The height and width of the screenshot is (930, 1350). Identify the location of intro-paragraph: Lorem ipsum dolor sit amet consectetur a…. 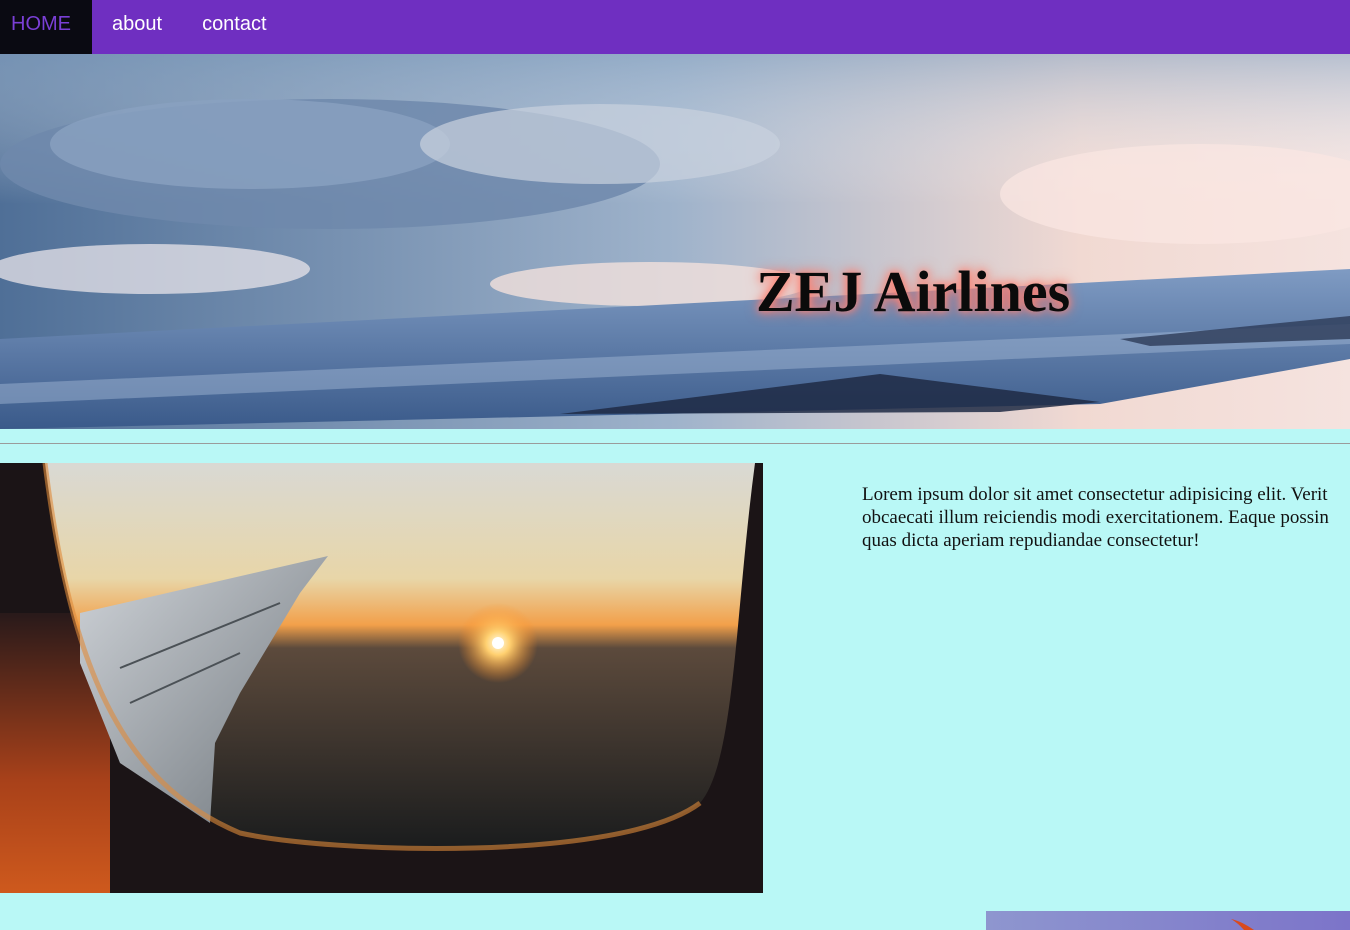
(1095, 517).